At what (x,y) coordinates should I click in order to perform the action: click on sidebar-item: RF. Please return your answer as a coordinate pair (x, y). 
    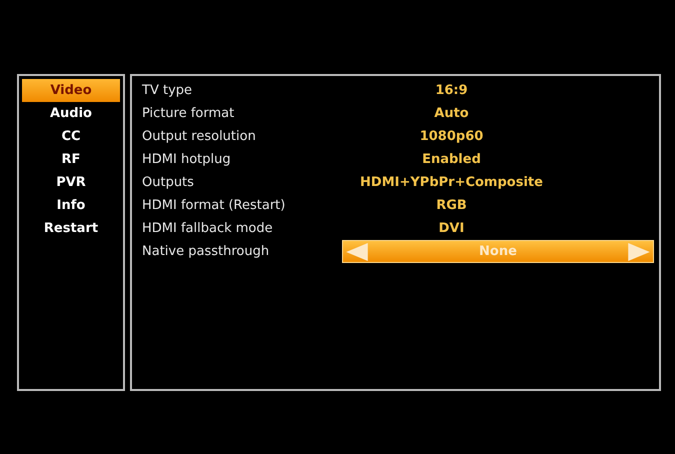
    Looking at the image, I should click on (71, 159).